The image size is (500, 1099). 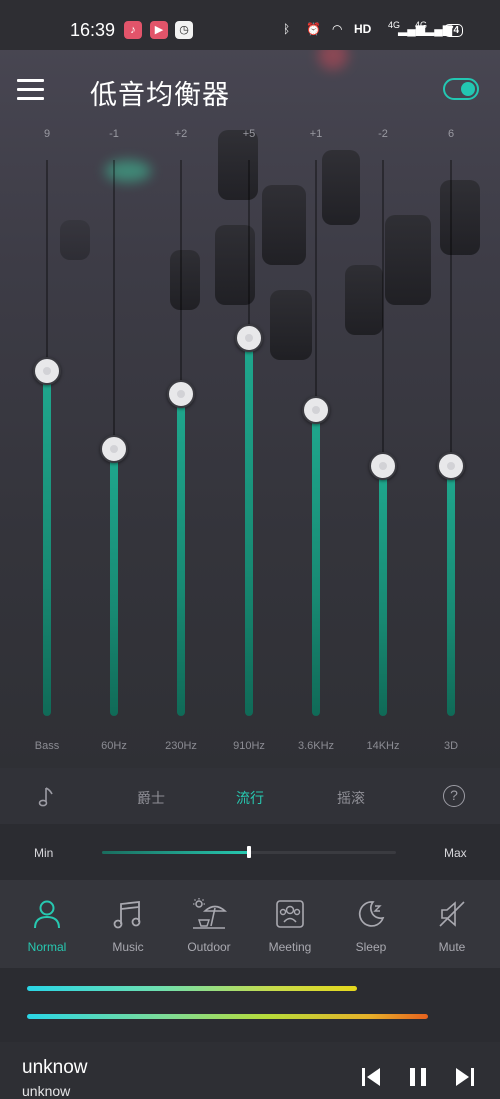 What do you see at coordinates (133, 30) in the screenshot?
I see `music-app-notification-icon: ♪` at bounding box center [133, 30].